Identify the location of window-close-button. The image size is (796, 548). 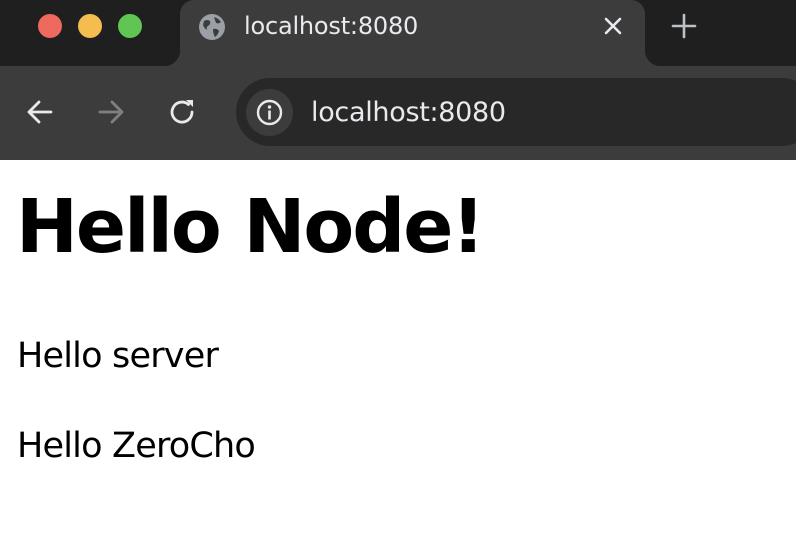
(50, 26).